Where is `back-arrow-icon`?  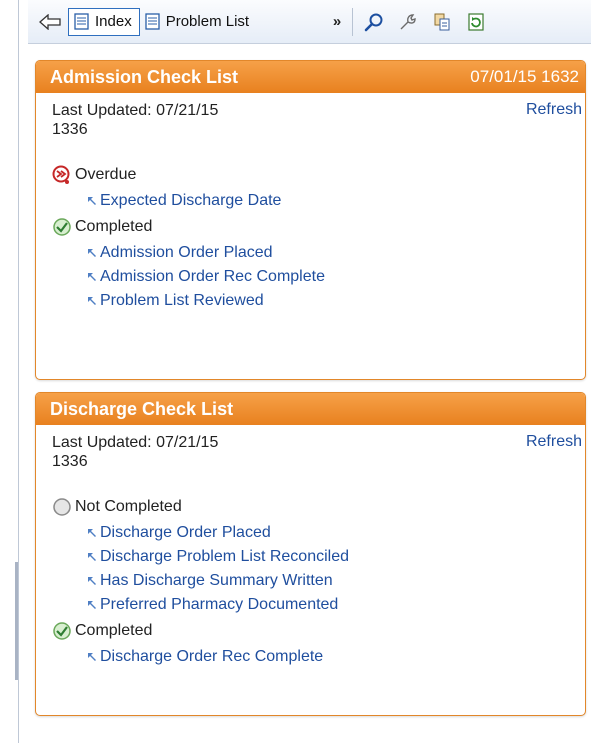
back-arrow-icon is located at coordinates (50, 21).